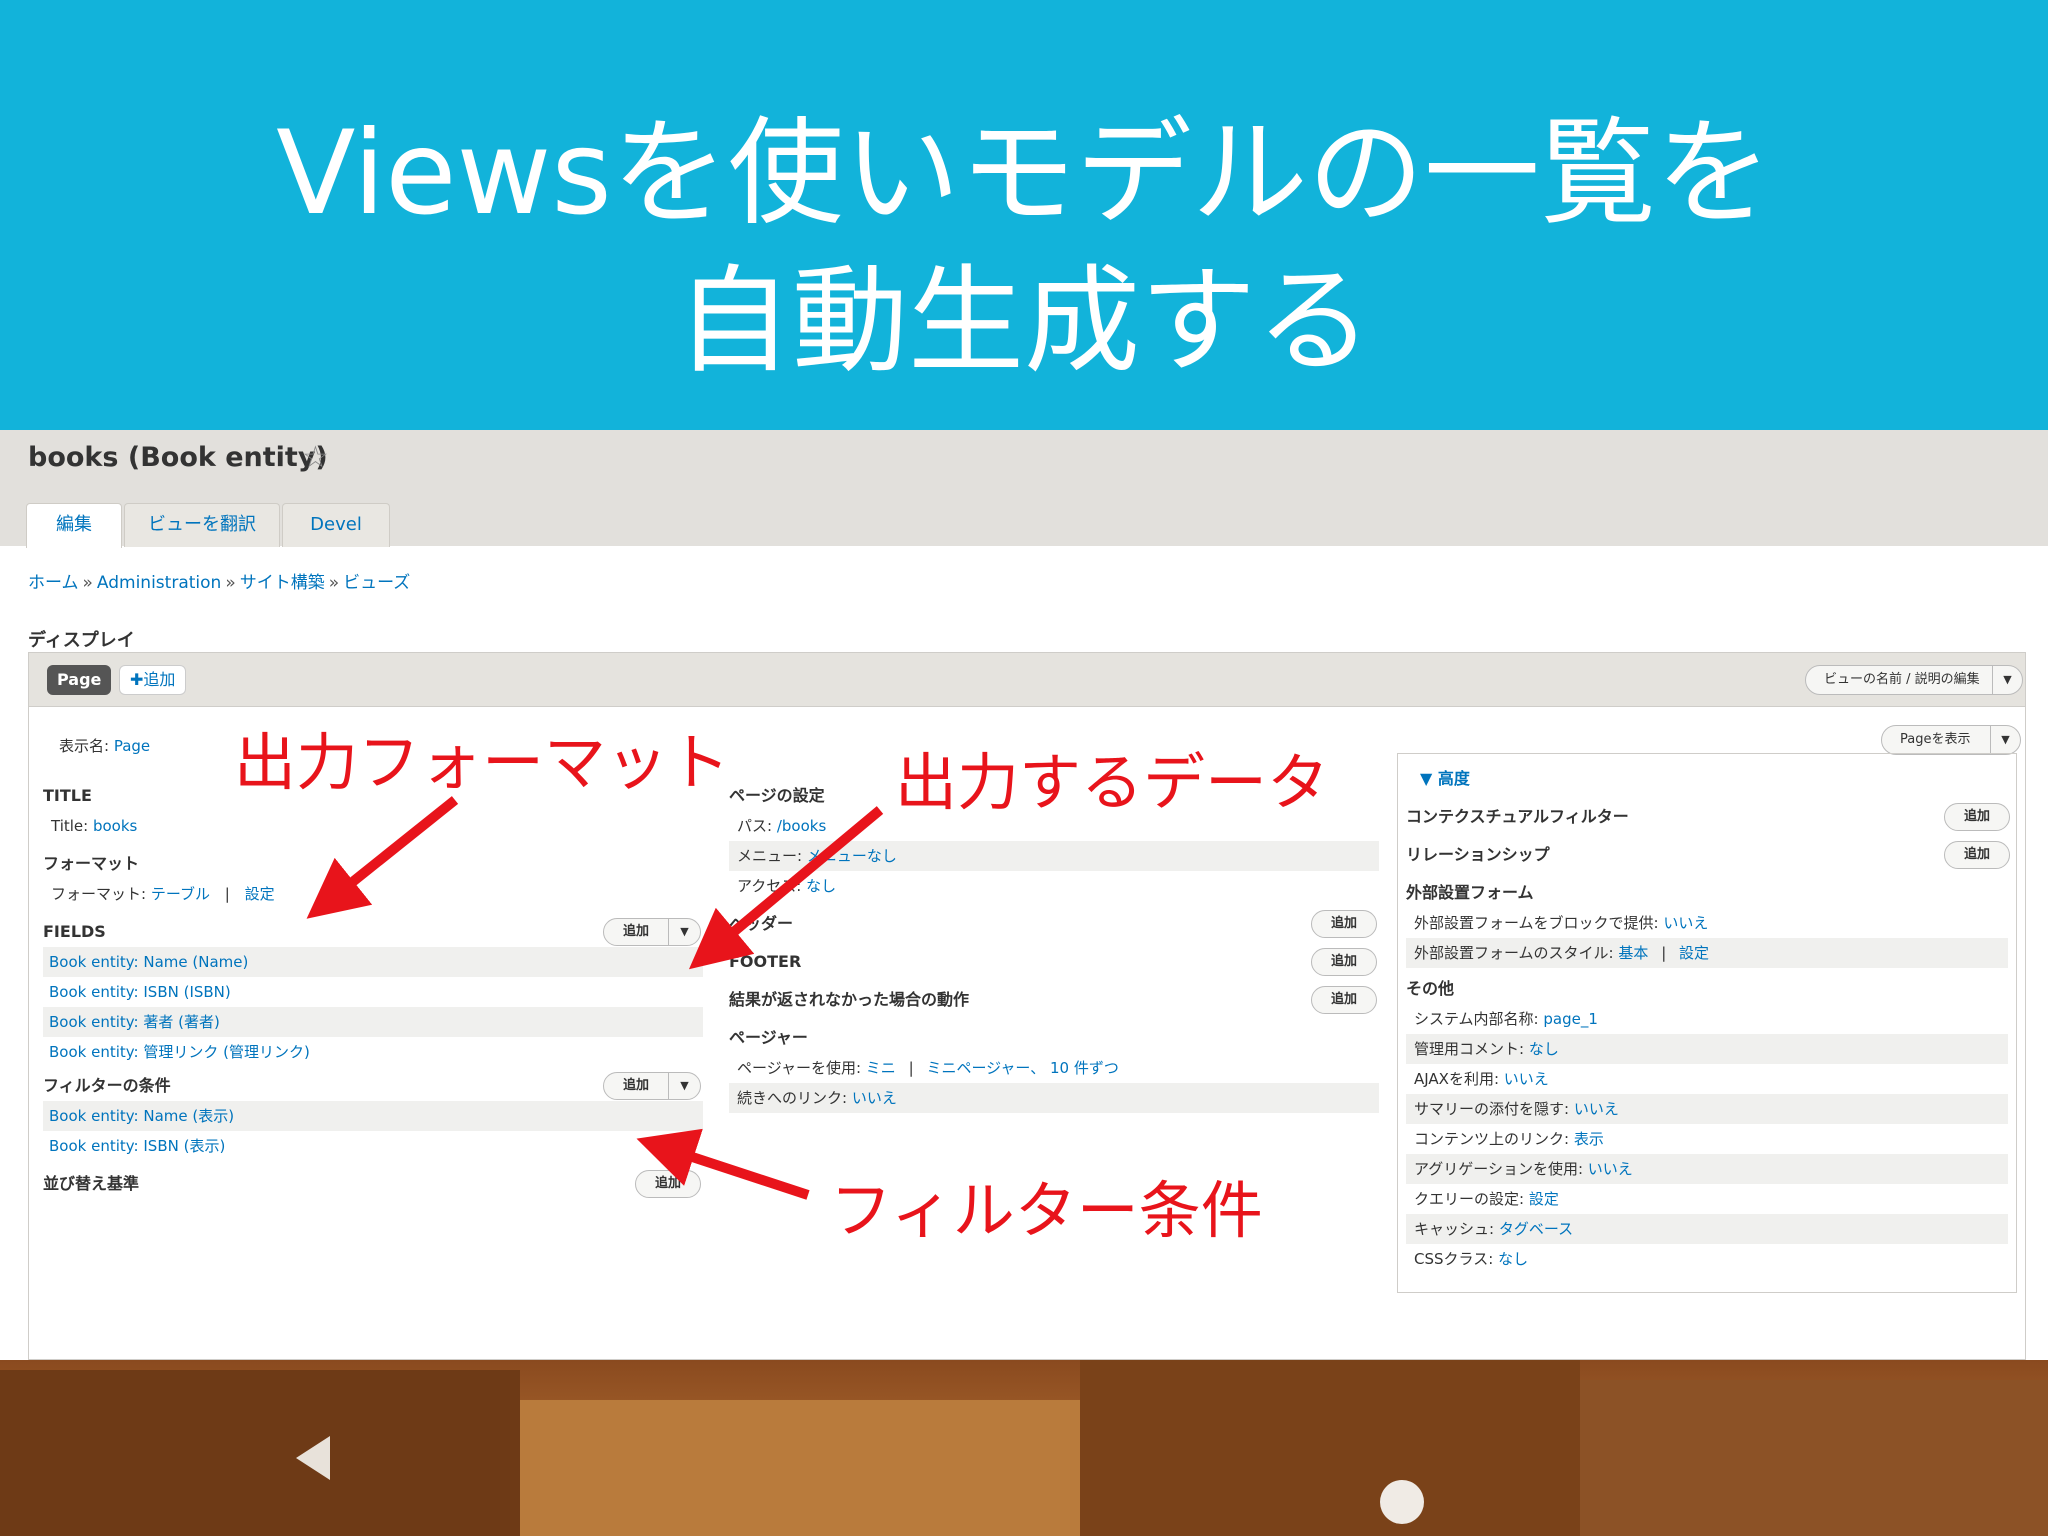 The height and width of the screenshot is (1536, 2048). What do you see at coordinates (313, 1458) in the screenshot?
I see `play-marker-icon` at bounding box center [313, 1458].